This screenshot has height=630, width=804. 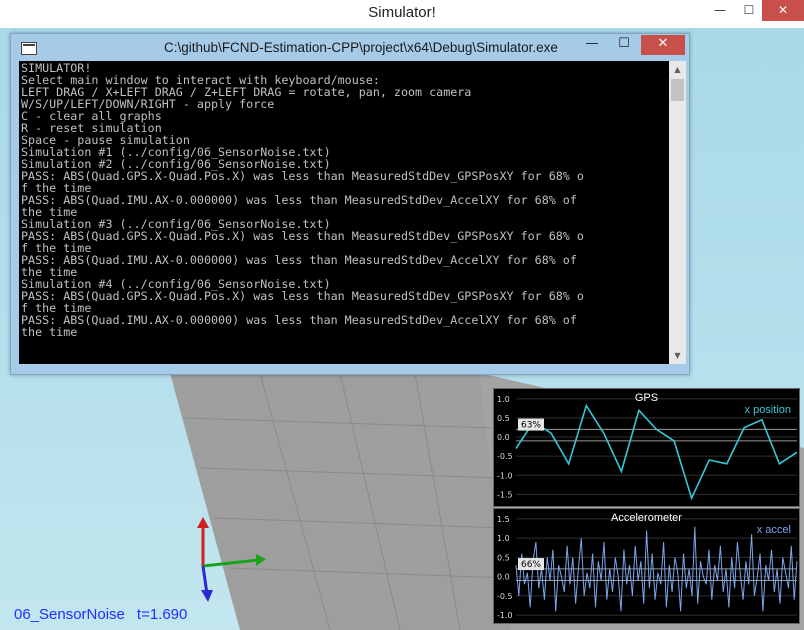 I want to click on scroll-up-arrow-icon: ▲, so click(x=677, y=69).